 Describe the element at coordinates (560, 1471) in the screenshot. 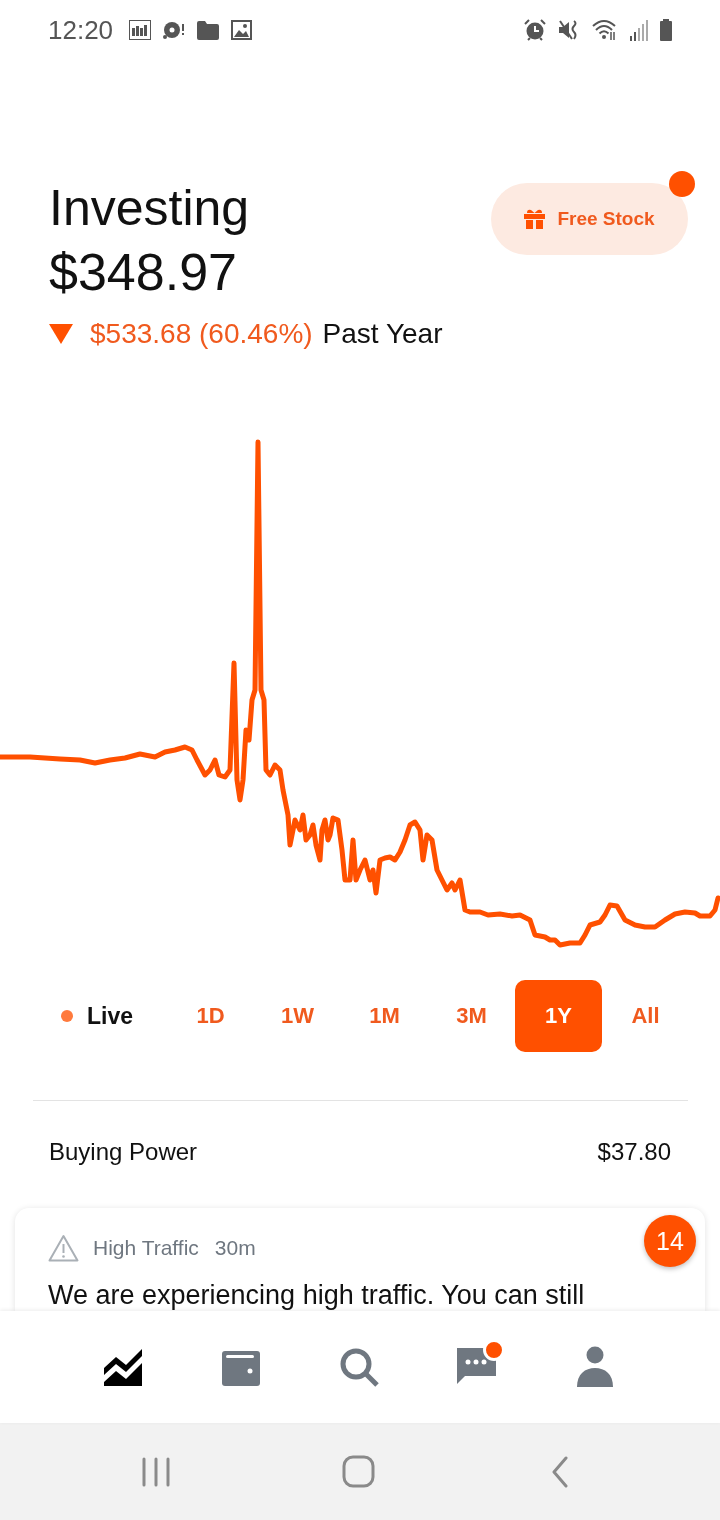

I see `back-icon` at that location.